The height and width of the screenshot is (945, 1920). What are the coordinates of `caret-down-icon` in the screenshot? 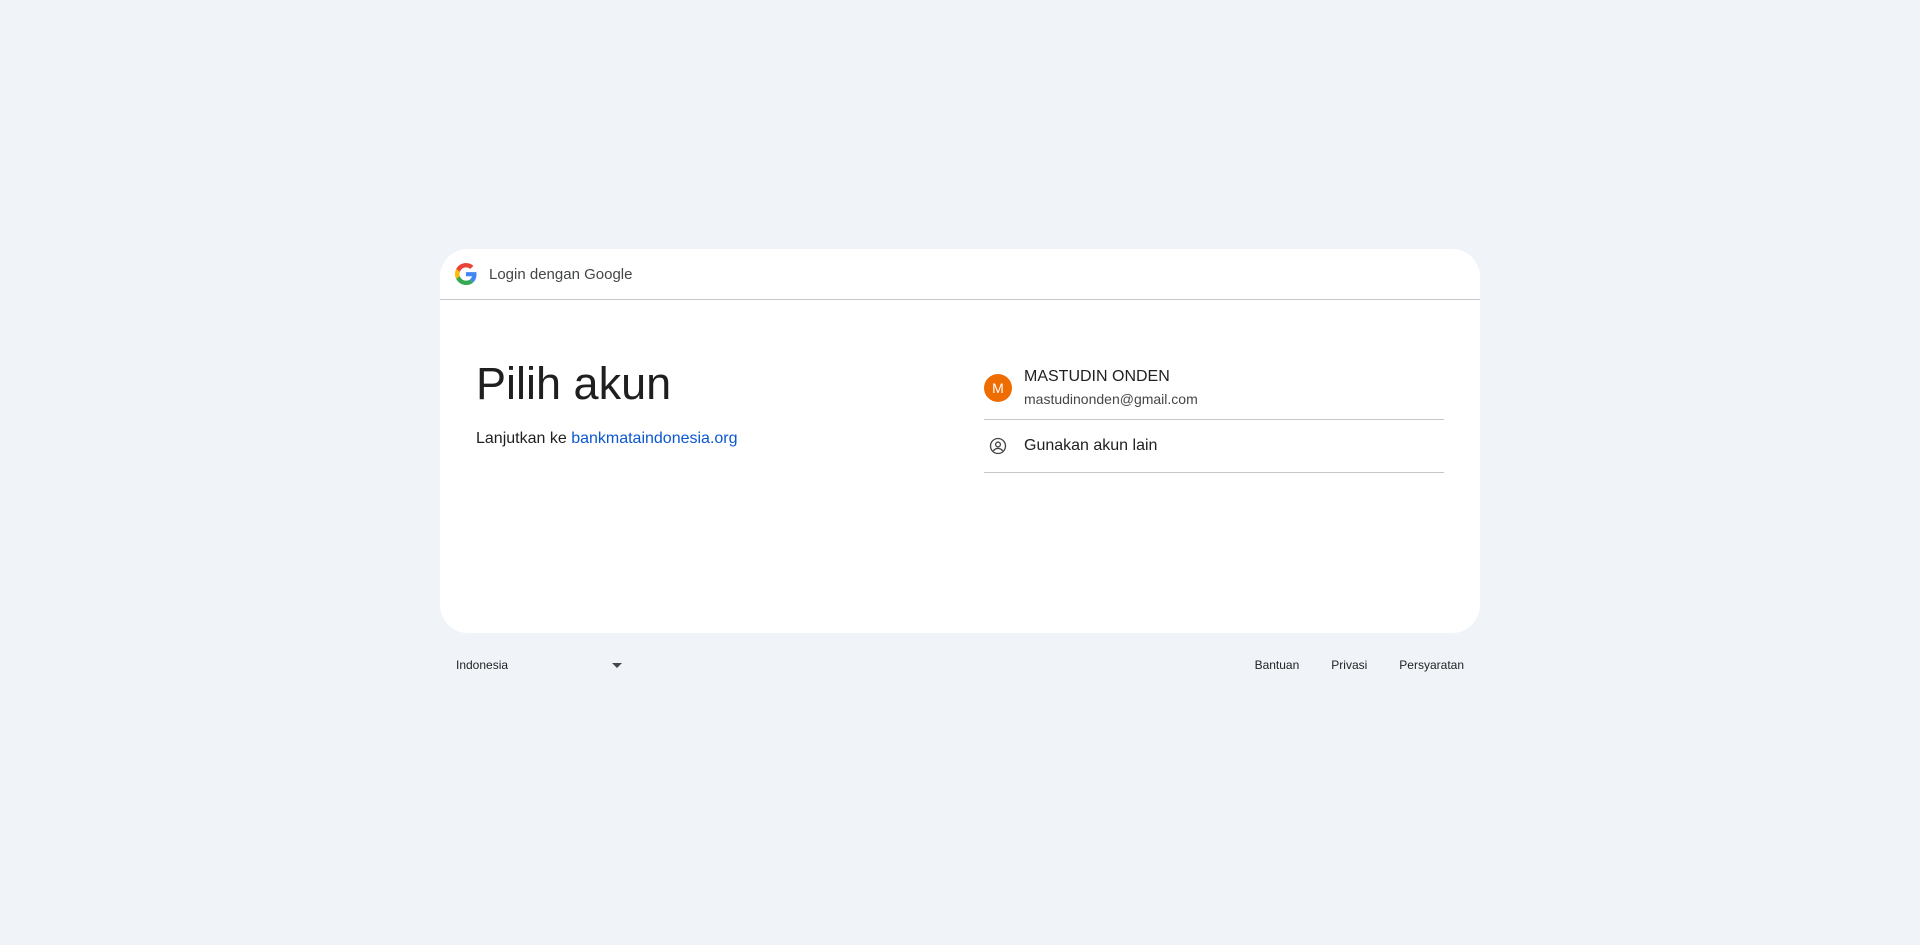 It's located at (617, 665).